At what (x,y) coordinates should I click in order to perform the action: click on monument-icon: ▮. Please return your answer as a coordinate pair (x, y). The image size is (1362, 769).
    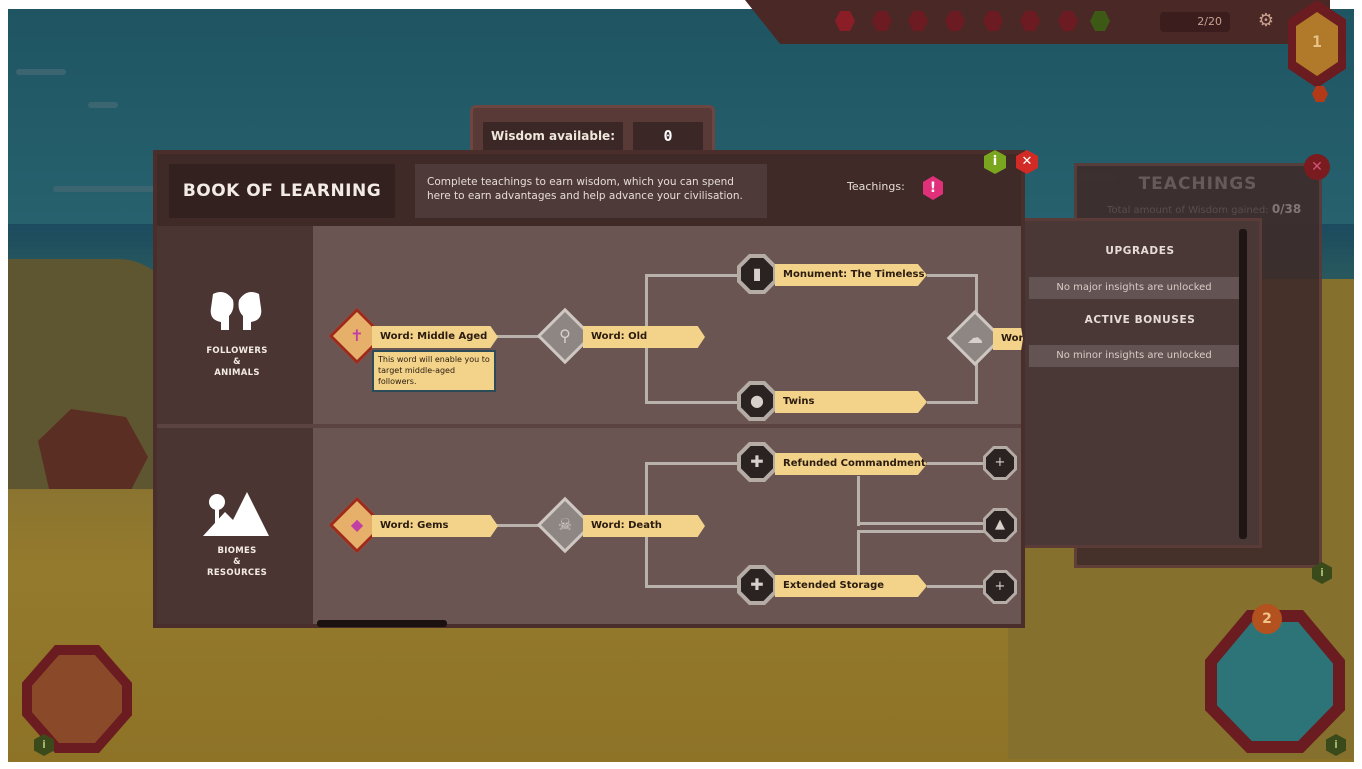
    Looking at the image, I should click on (757, 273).